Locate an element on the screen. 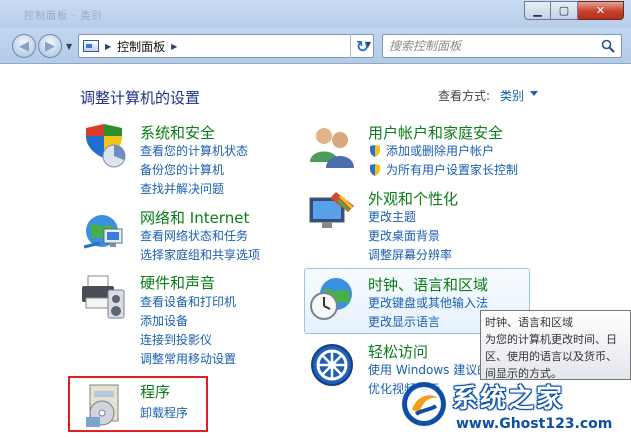 This screenshot has width=631, height=438. link-devices-printers: 查看设备和打印机 is located at coordinates (188, 301).